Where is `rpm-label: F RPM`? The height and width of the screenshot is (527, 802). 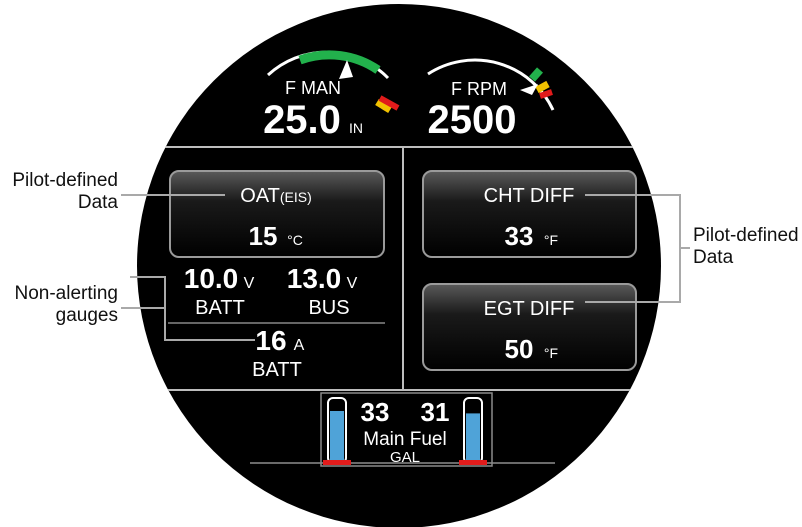 rpm-label: F RPM is located at coordinates (479, 89).